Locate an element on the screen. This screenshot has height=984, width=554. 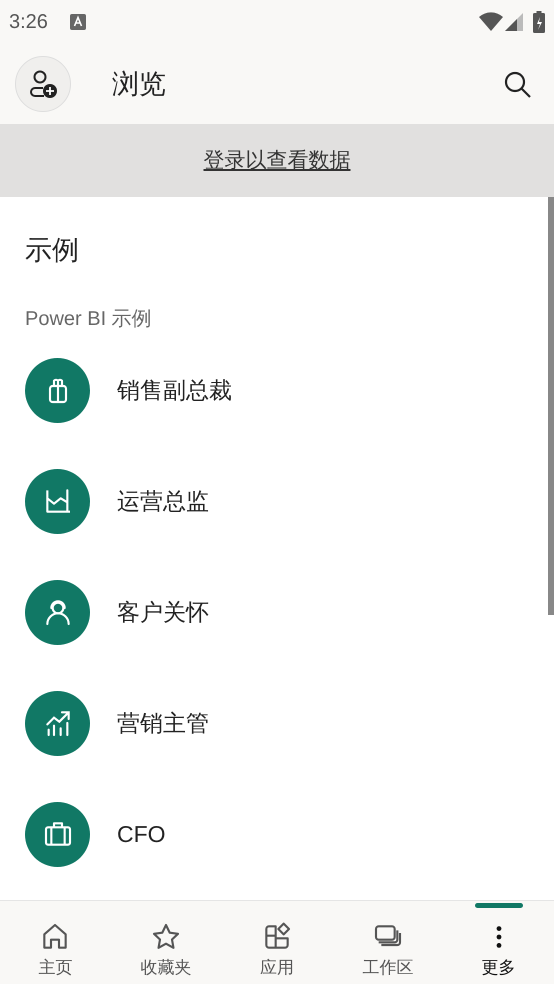
status-time: 3:26 is located at coordinates (28, 22).